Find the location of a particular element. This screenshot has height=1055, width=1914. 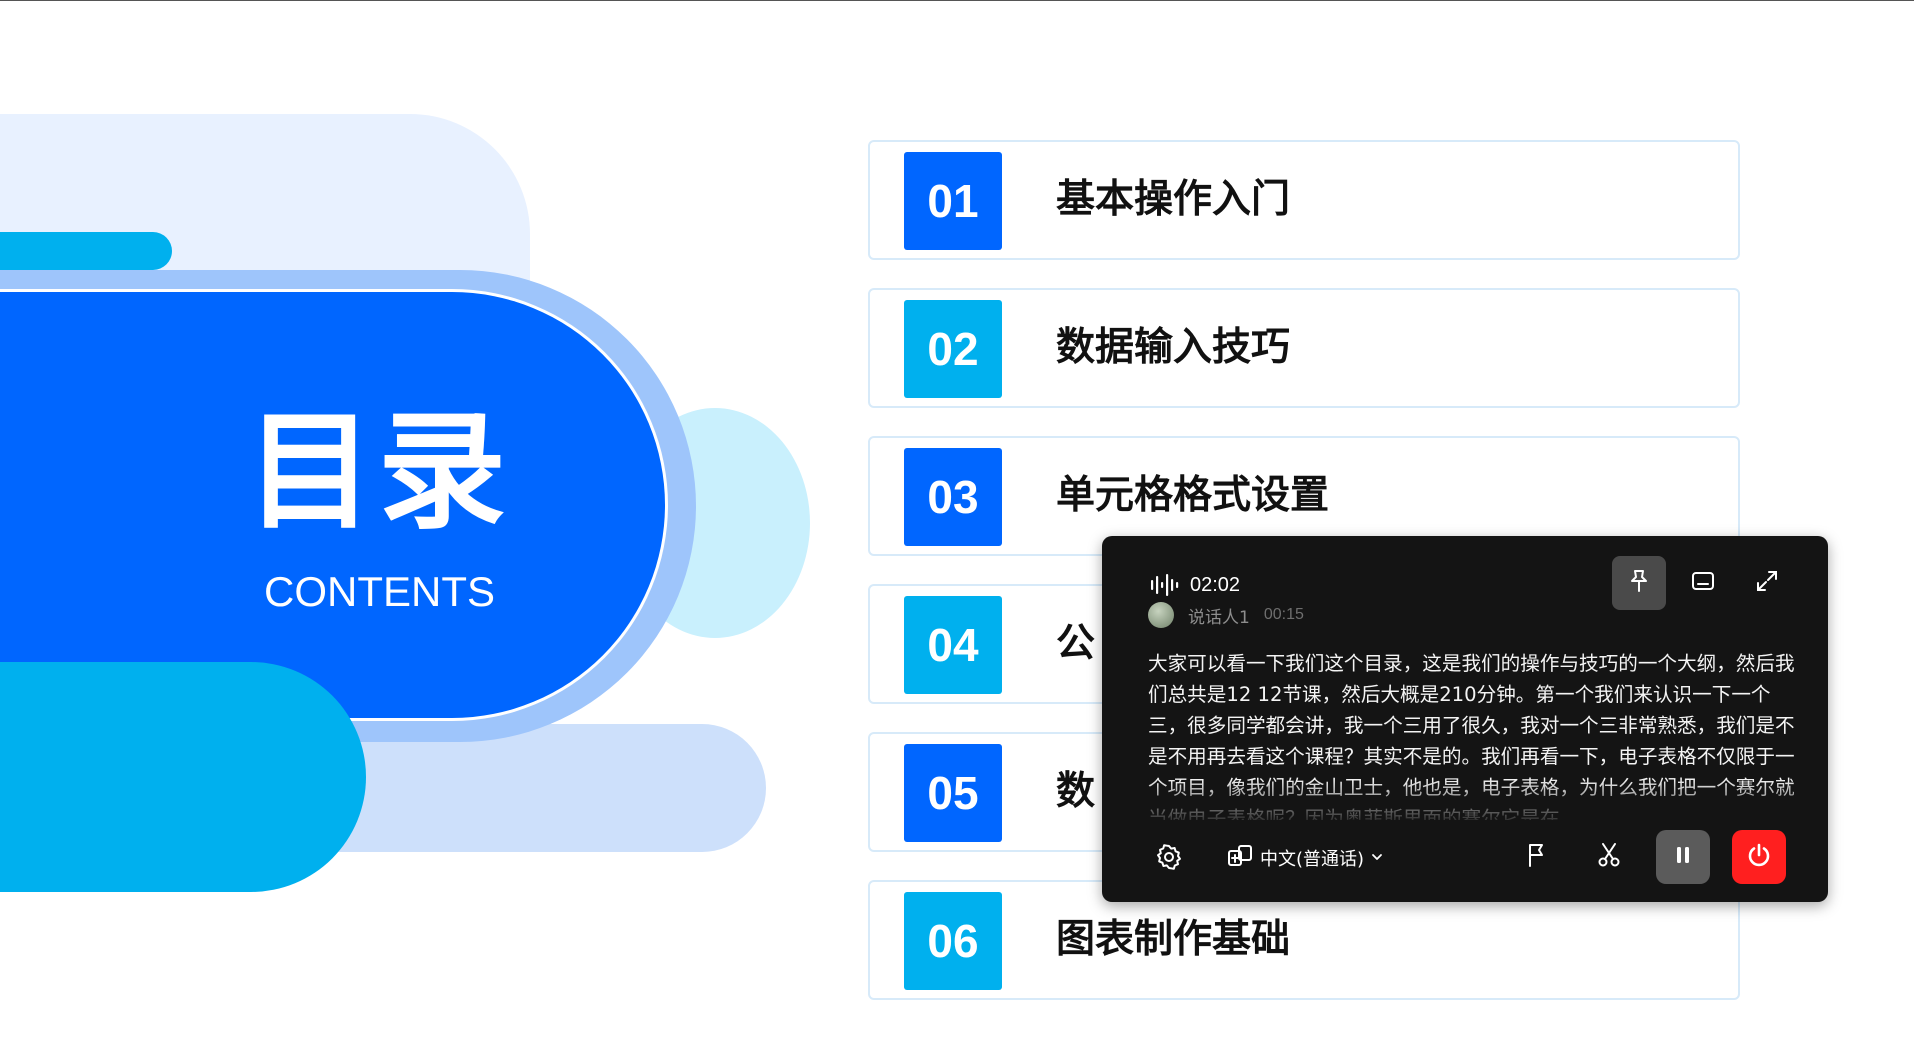

clip-button is located at coordinates (1609, 857).